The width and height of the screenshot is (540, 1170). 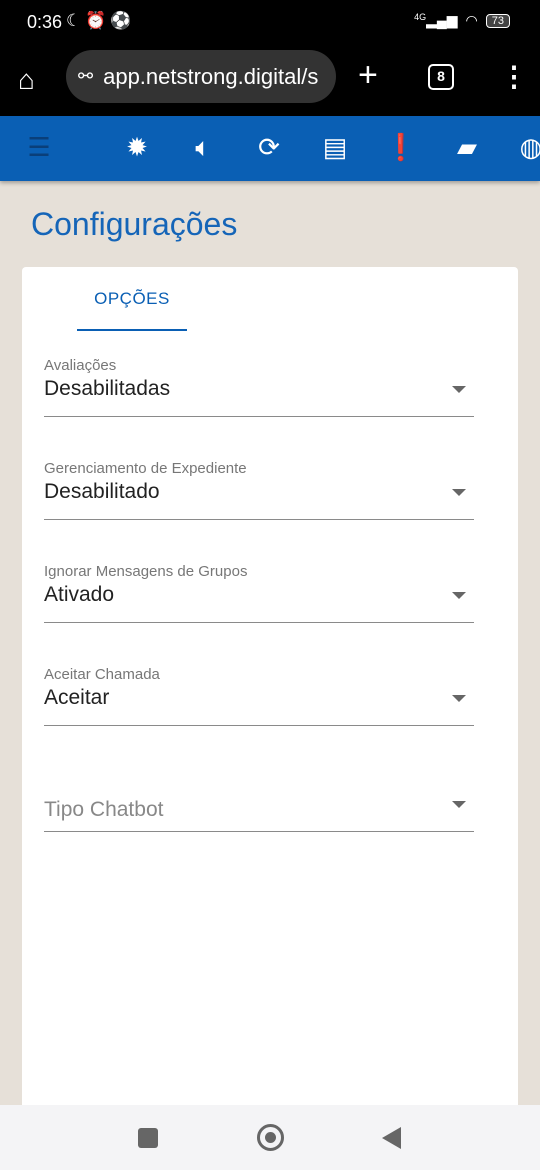 What do you see at coordinates (101, 20) in the screenshot?
I see `notification-icons: ☾⏰⚽` at bounding box center [101, 20].